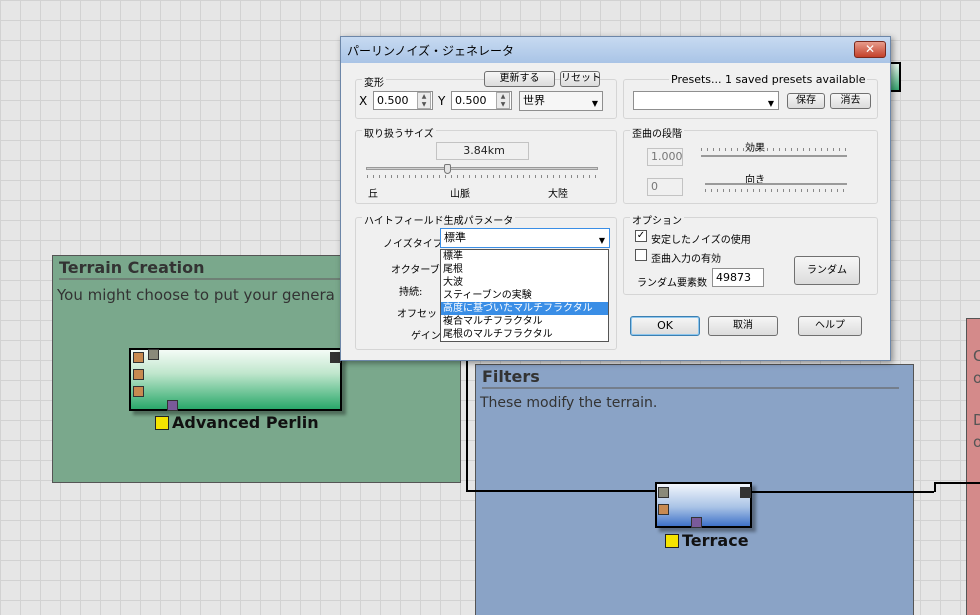 Image resolution: width=980 pixels, height=615 pixels. I want to click on update-button: 更新する, so click(519, 79).